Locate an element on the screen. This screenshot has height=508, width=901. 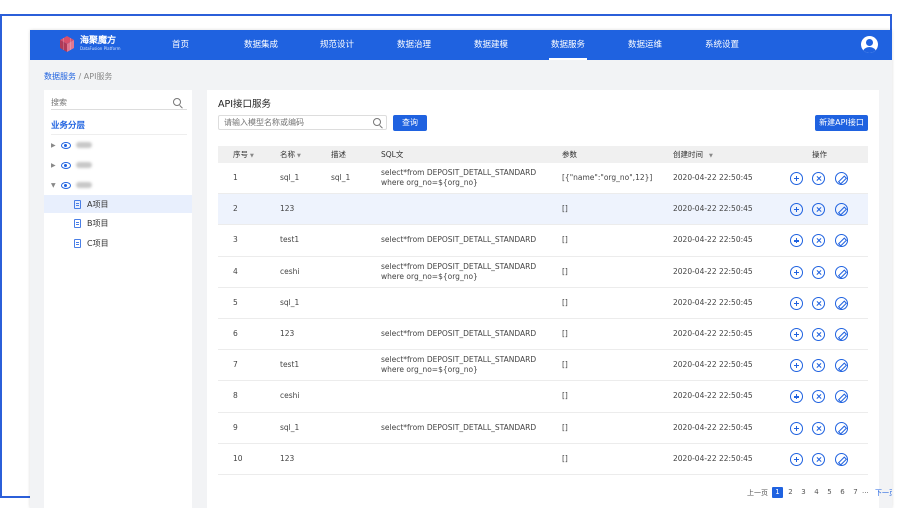
nav-system-settings: 系统设置 is located at coordinates (722, 45).